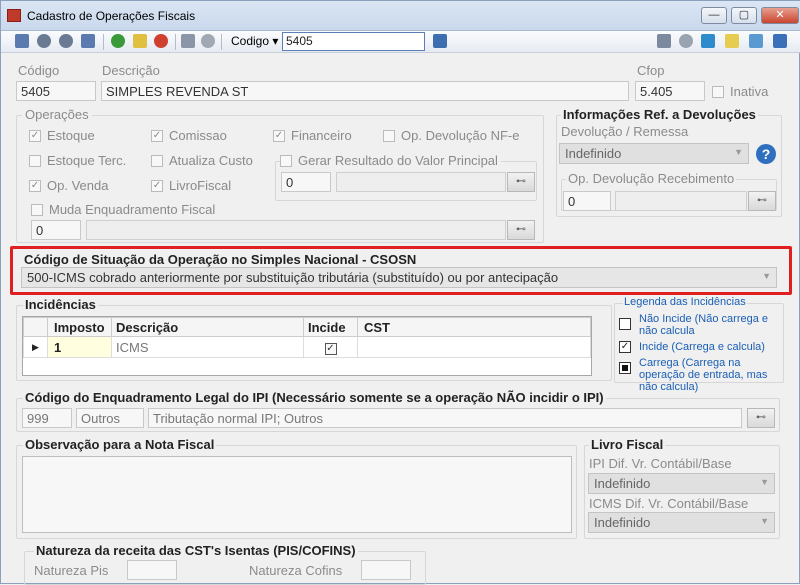 The height and width of the screenshot is (585, 800). Describe the element at coordinates (297, 494) in the screenshot. I see `observacao-textarea` at that location.